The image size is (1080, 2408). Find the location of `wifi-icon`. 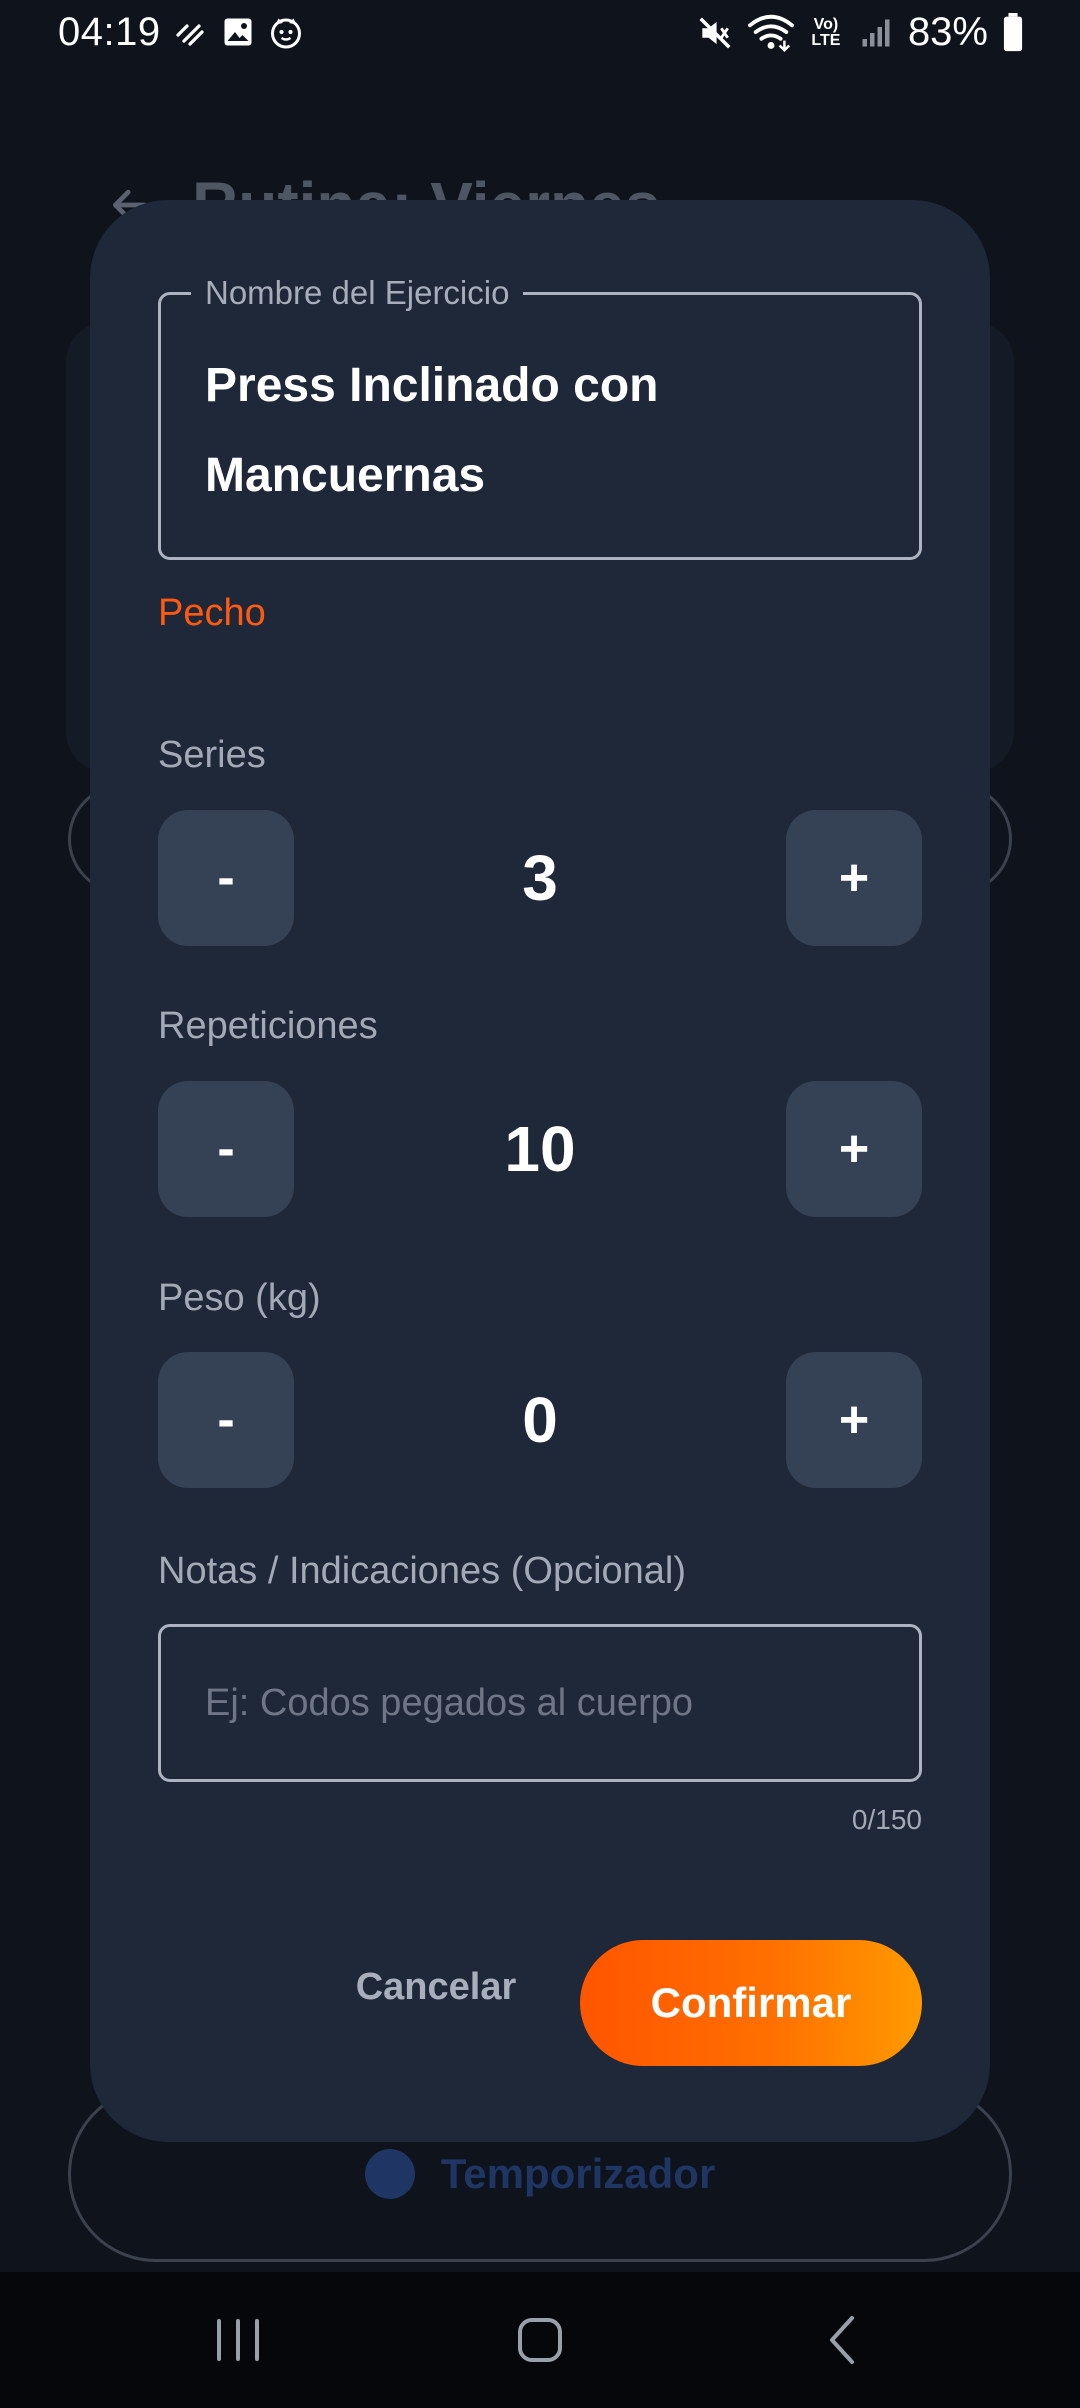

wifi-icon is located at coordinates (770, 33).